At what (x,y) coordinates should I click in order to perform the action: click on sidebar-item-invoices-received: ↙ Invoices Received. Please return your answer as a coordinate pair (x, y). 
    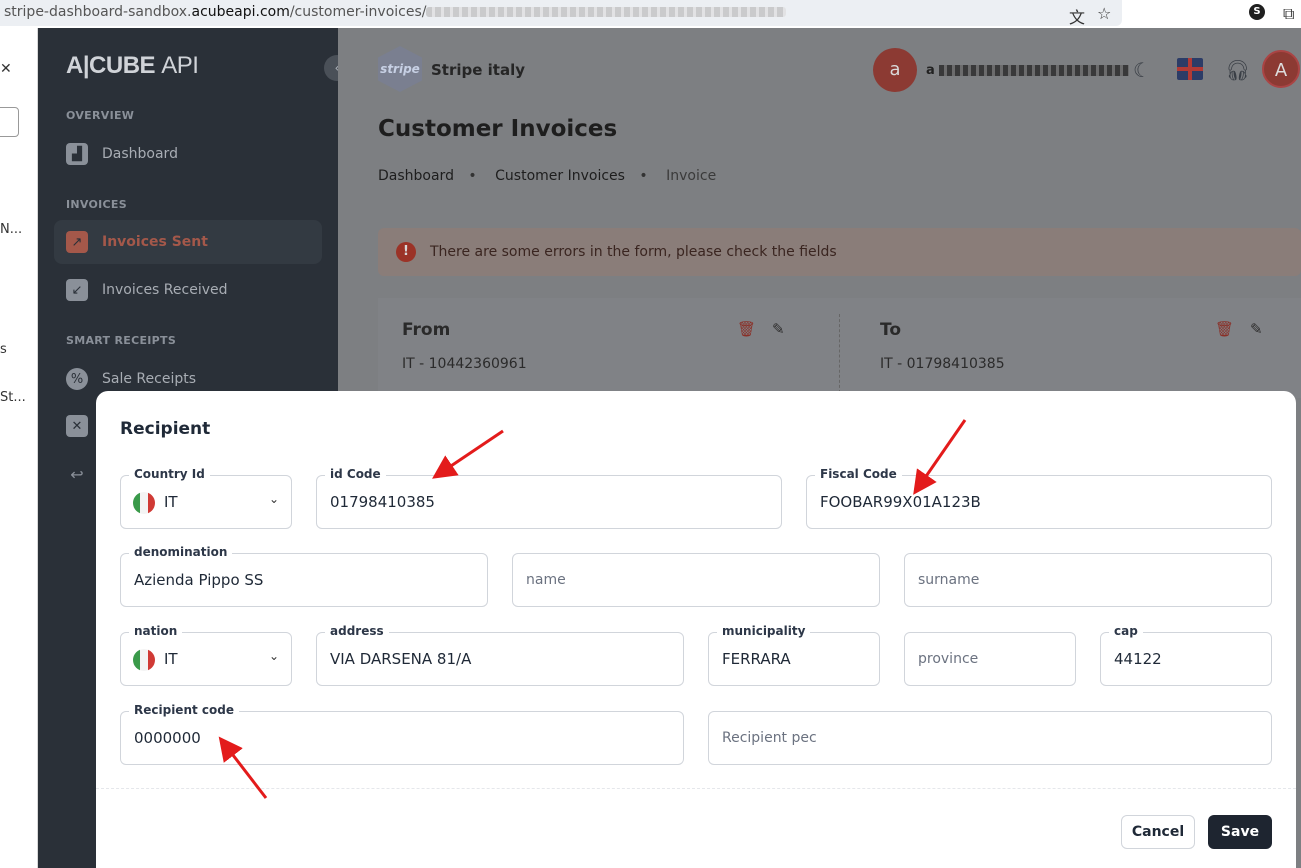
    Looking at the image, I should click on (188, 290).